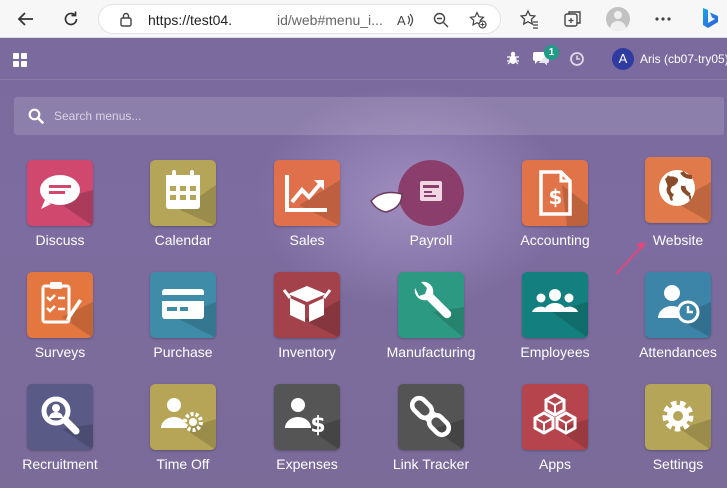 Image resolution: width=727 pixels, height=488 pixels. What do you see at coordinates (663, 19) in the screenshot?
I see `more-menu-icon` at bounding box center [663, 19].